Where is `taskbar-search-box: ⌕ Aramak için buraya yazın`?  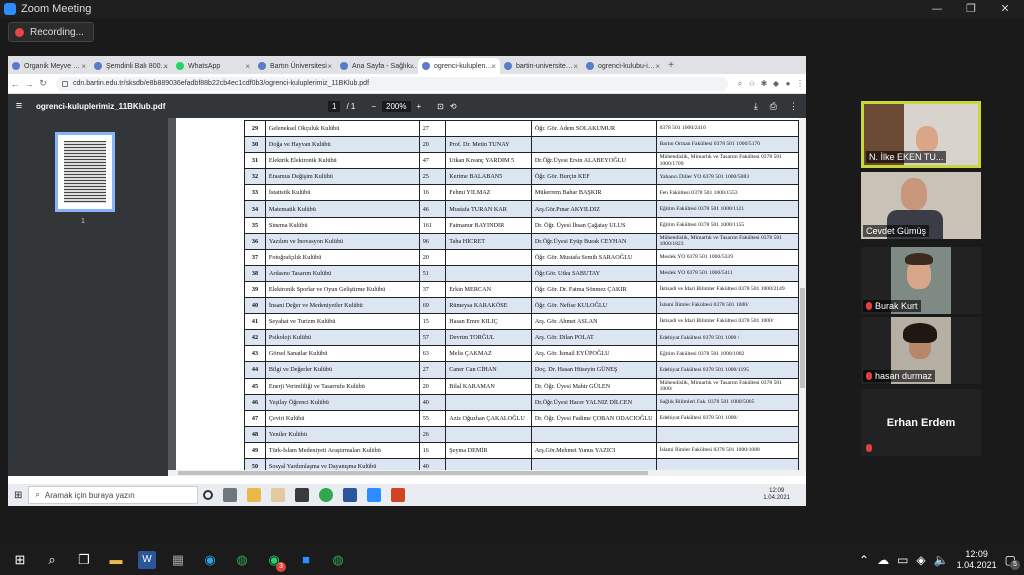
taskbar-search-box: ⌕ Aramak için buraya yazın is located at coordinates (113, 495).